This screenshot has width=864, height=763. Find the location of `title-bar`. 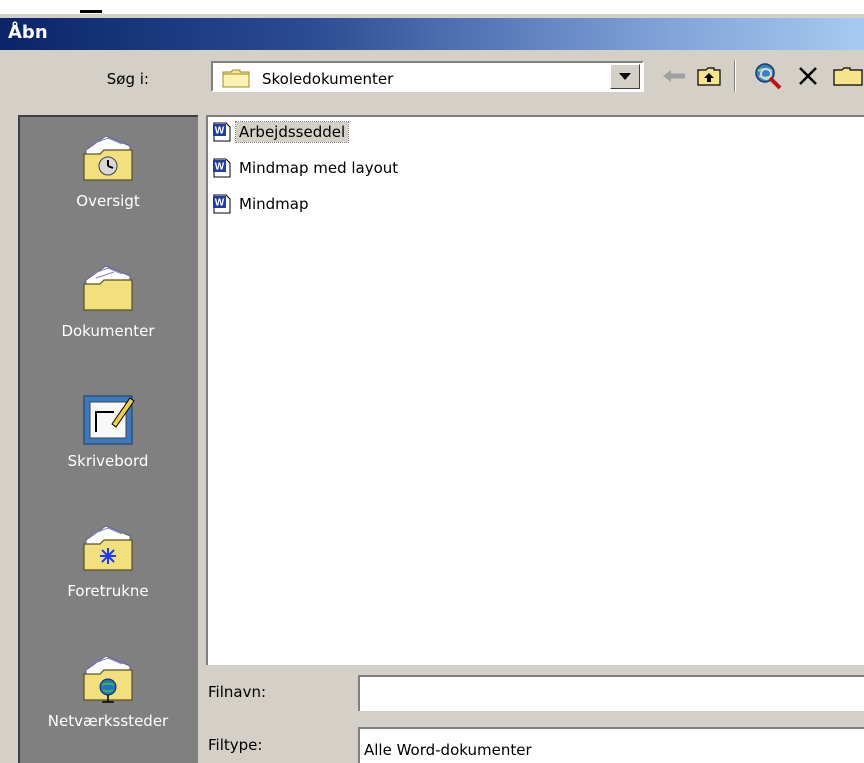

title-bar is located at coordinates (432, 34).